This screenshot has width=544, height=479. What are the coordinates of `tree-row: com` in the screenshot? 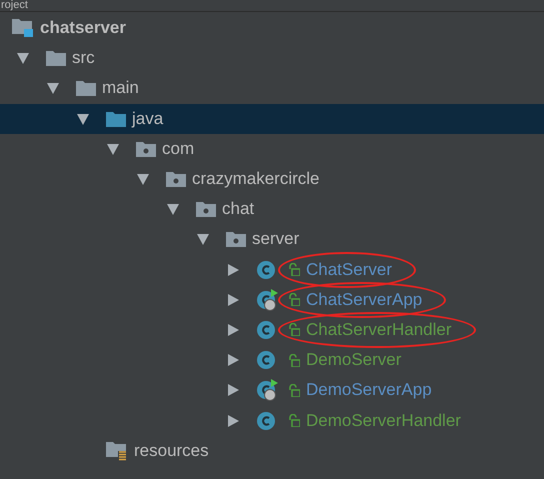 It's located at (272, 149).